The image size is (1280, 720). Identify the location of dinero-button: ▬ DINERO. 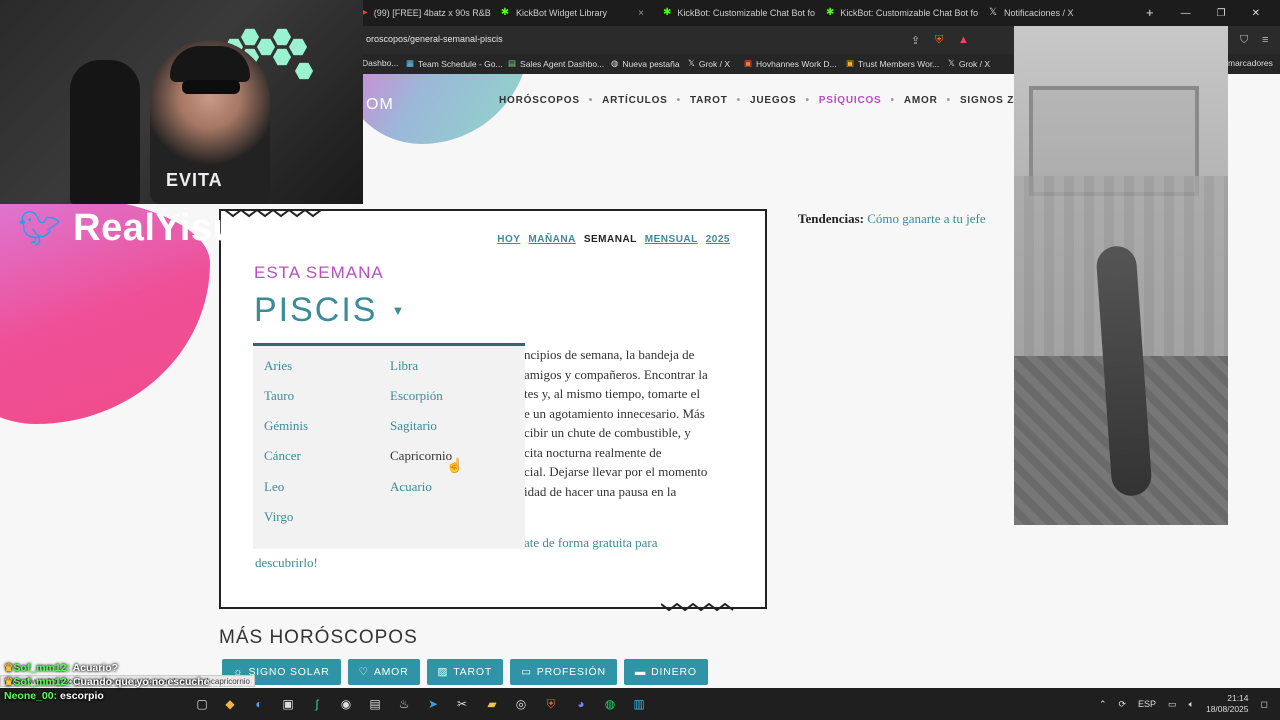
(665, 672).